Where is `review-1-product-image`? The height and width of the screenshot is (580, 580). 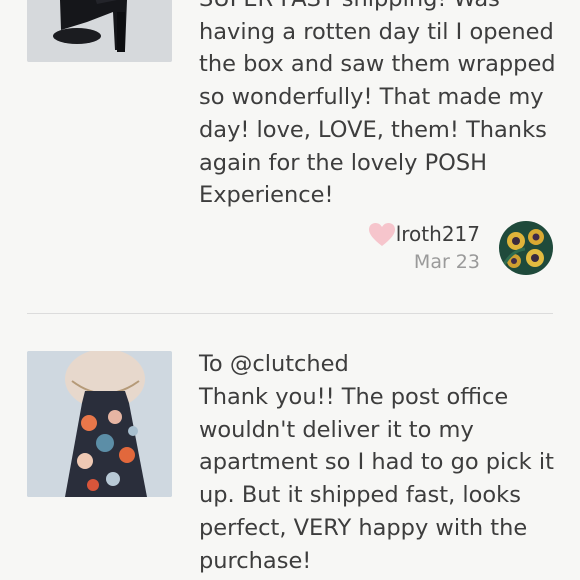 review-1-product-image is located at coordinates (99, 31).